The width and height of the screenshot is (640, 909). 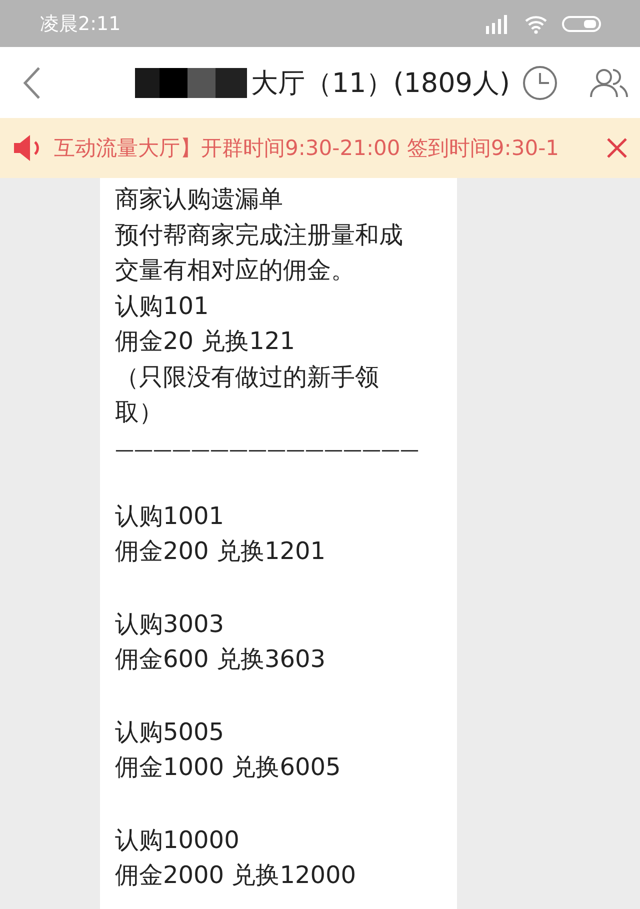 What do you see at coordinates (536, 24) in the screenshot?
I see `wifi-icon` at bounding box center [536, 24].